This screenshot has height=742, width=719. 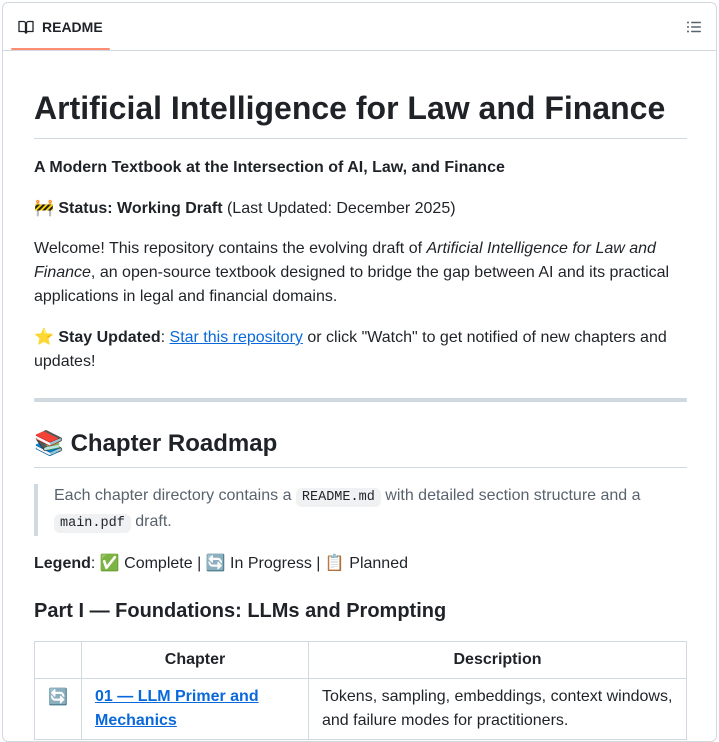 What do you see at coordinates (236, 337) in the screenshot?
I see `star-repository-link: Star this repository` at bounding box center [236, 337].